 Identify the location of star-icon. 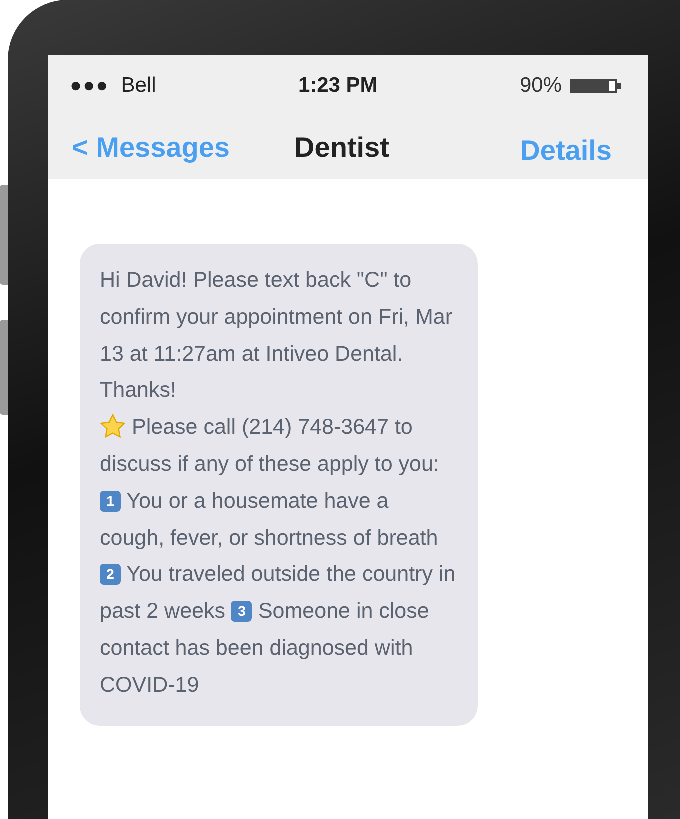
(113, 426).